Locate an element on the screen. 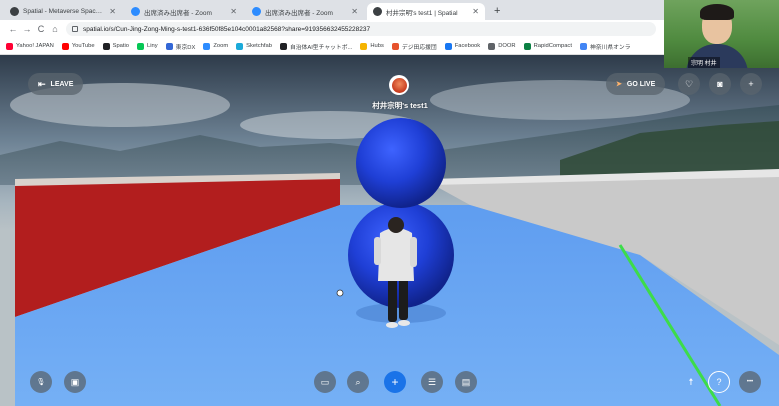 This screenshot has width=779, height=406. bookmark-label: Sketchfab is located at coordinates (259, 46).